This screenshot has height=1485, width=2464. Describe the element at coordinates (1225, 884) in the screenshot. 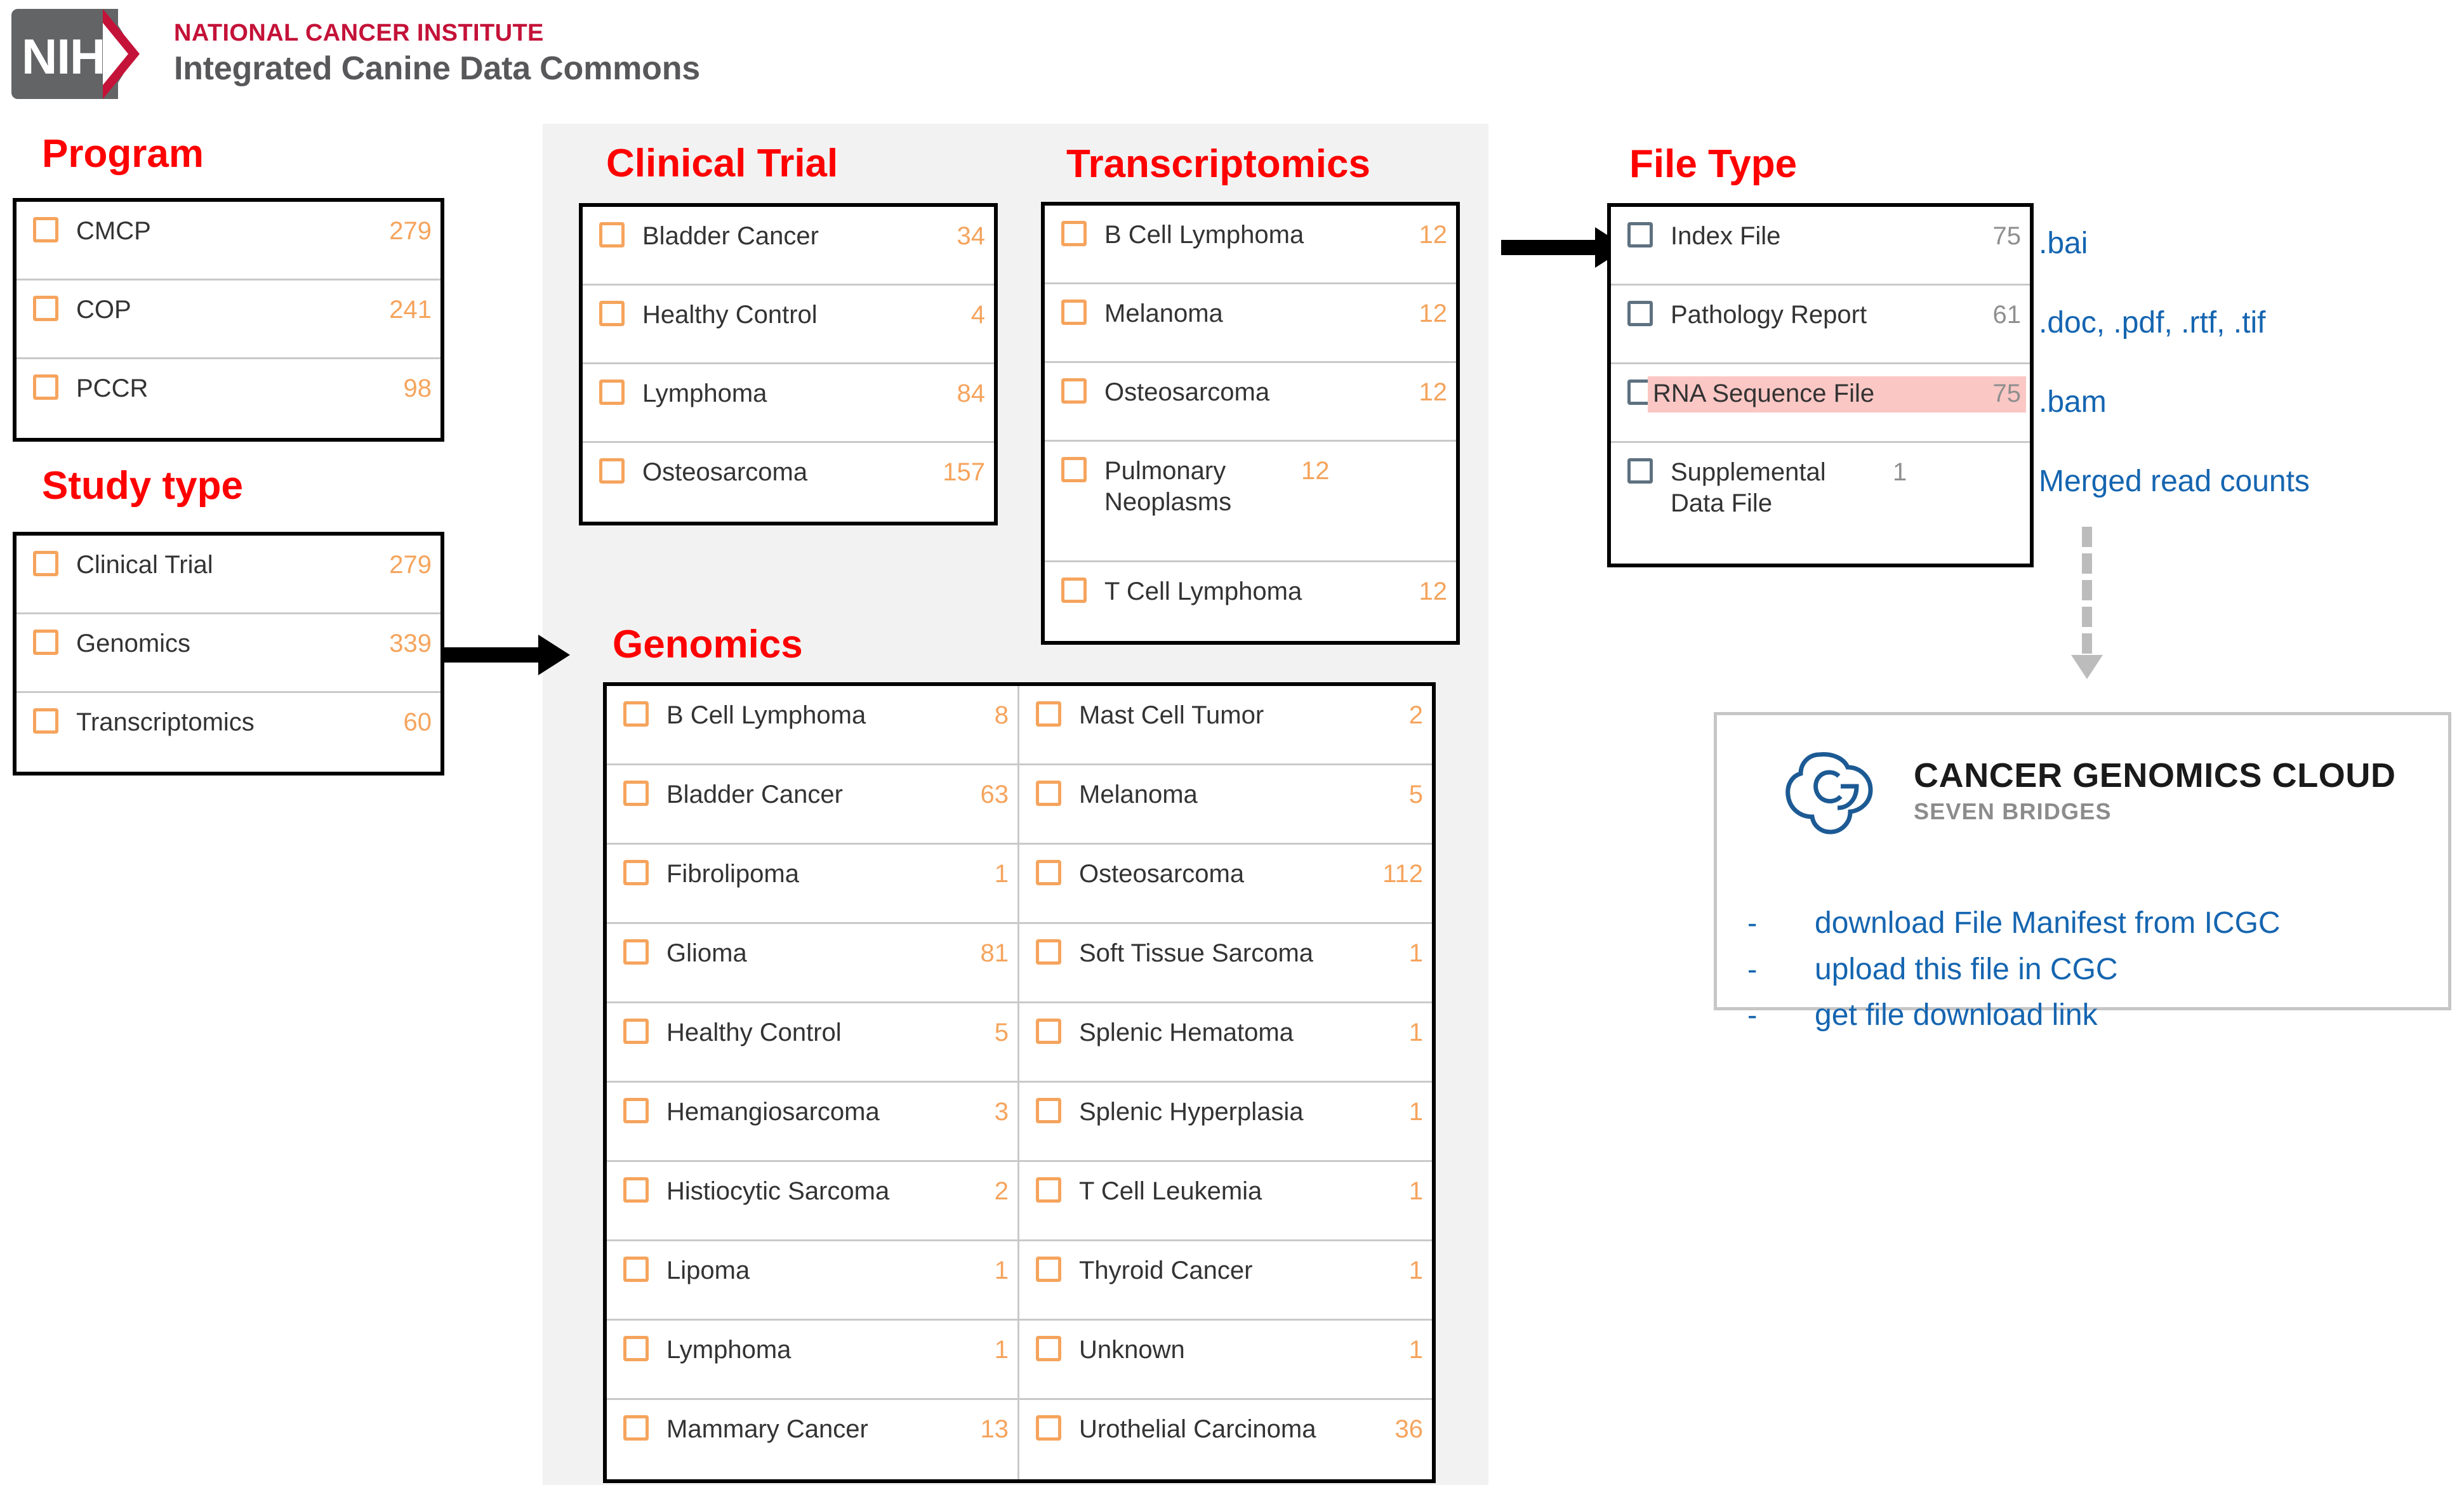

I see `facet-row-gx-osteosarcoma: Osteosarcoma 112` at that location.